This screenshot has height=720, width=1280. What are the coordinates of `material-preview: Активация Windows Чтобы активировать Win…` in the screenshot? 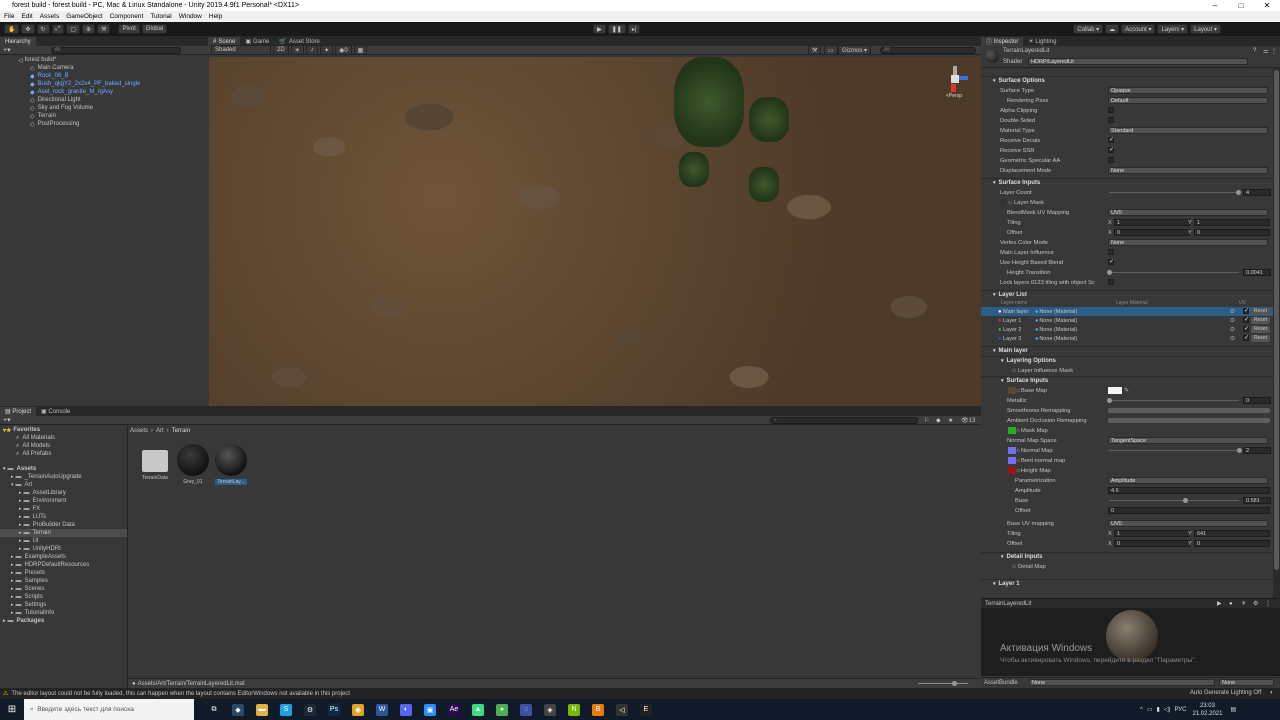 It's located at (1130, 642).